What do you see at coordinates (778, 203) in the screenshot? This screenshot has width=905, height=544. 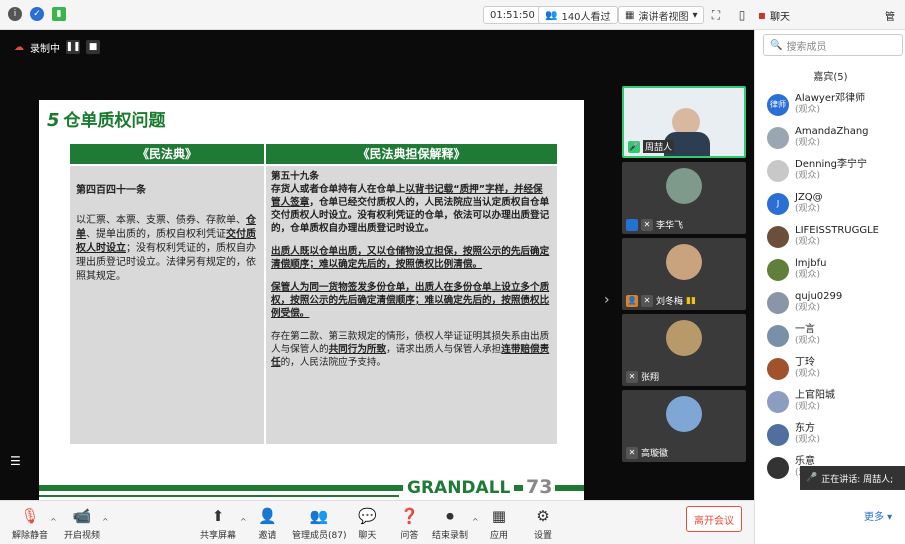 I see `avatar: J` at bounding box center [778, 203].